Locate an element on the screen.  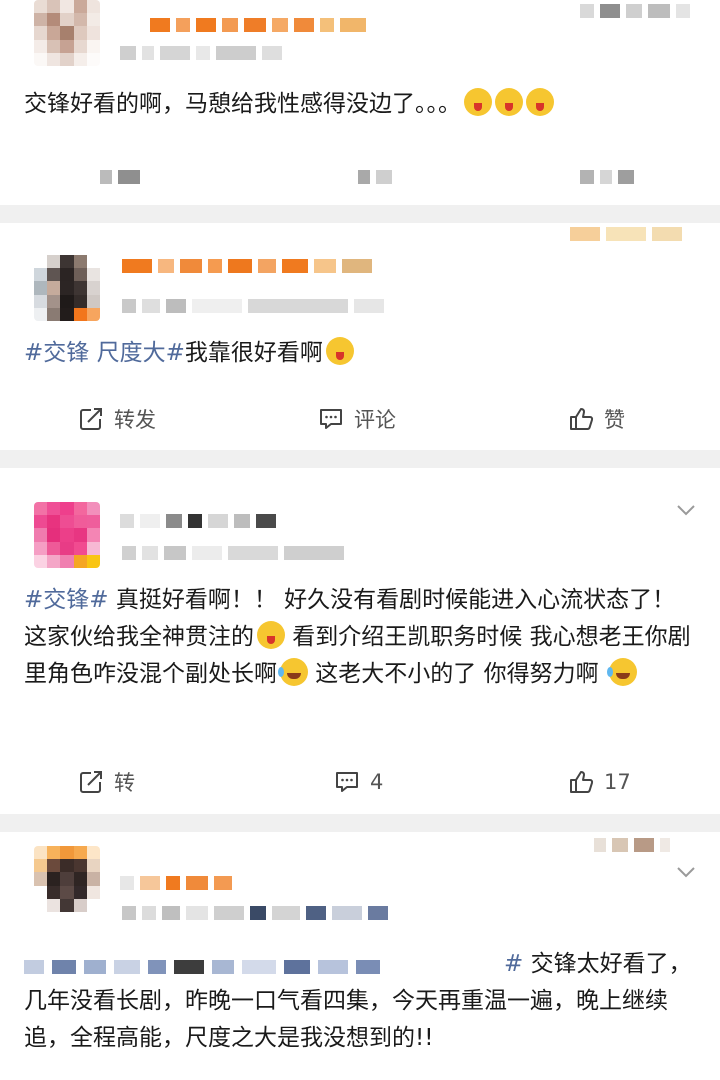
topic-tag: #交锋# is located at coordinates (66, 600).